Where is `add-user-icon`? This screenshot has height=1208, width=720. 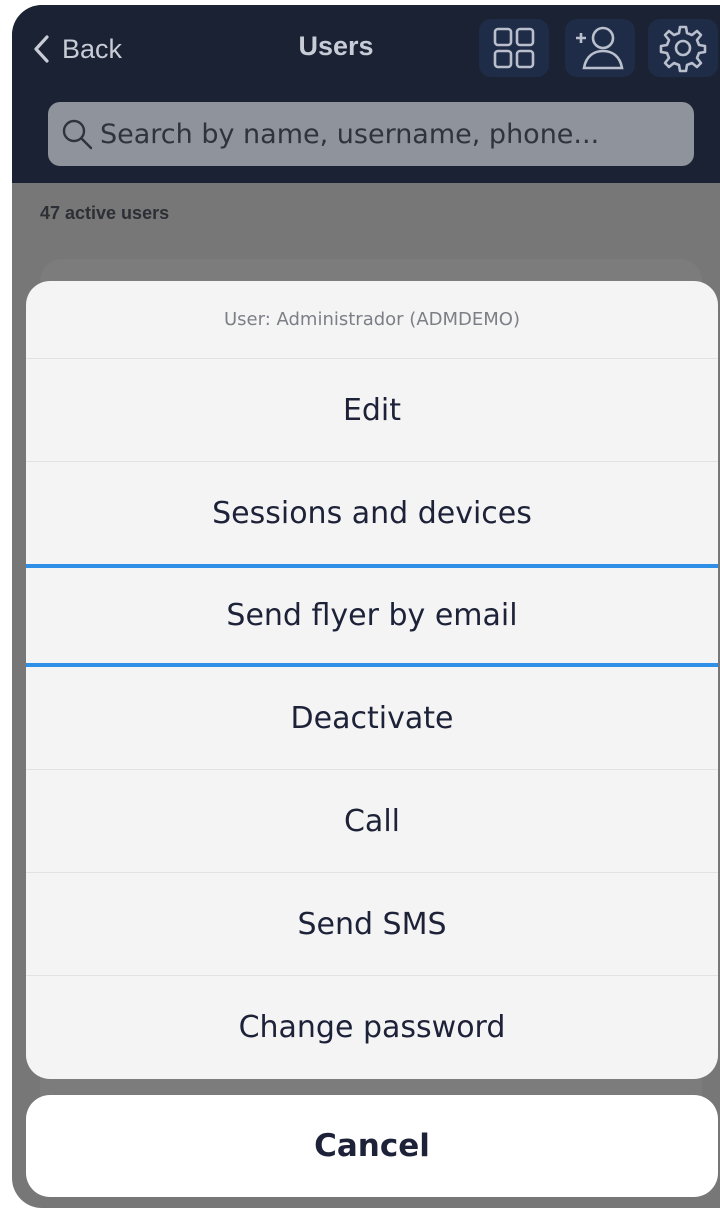 add-user-icon is located at coordinates (600, 48).